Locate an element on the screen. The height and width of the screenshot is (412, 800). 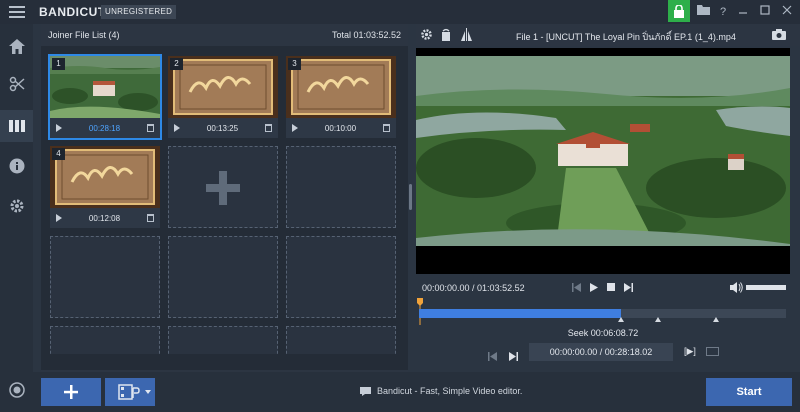
folder-icon is located at coordinates (703, 12).